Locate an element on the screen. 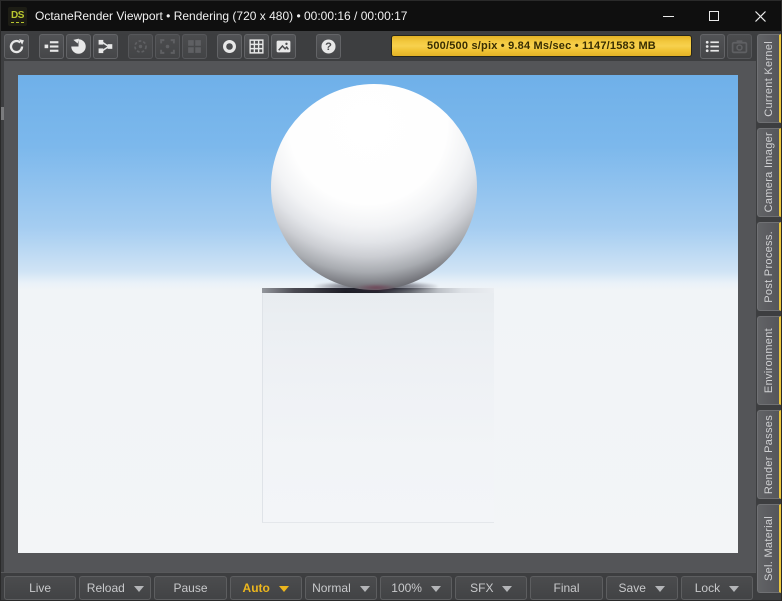 This screenshot has width=782, height=601. tab-current-kernel: Current Kernel is located at coordinates (769, 78).